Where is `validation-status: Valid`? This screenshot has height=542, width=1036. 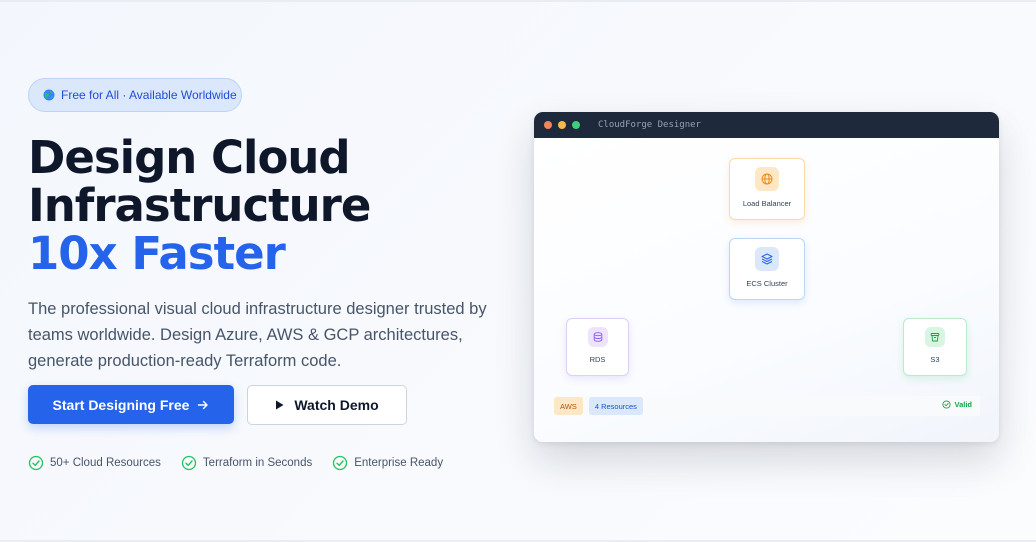 validation-status: Valid is located at coordinates (957, 404).